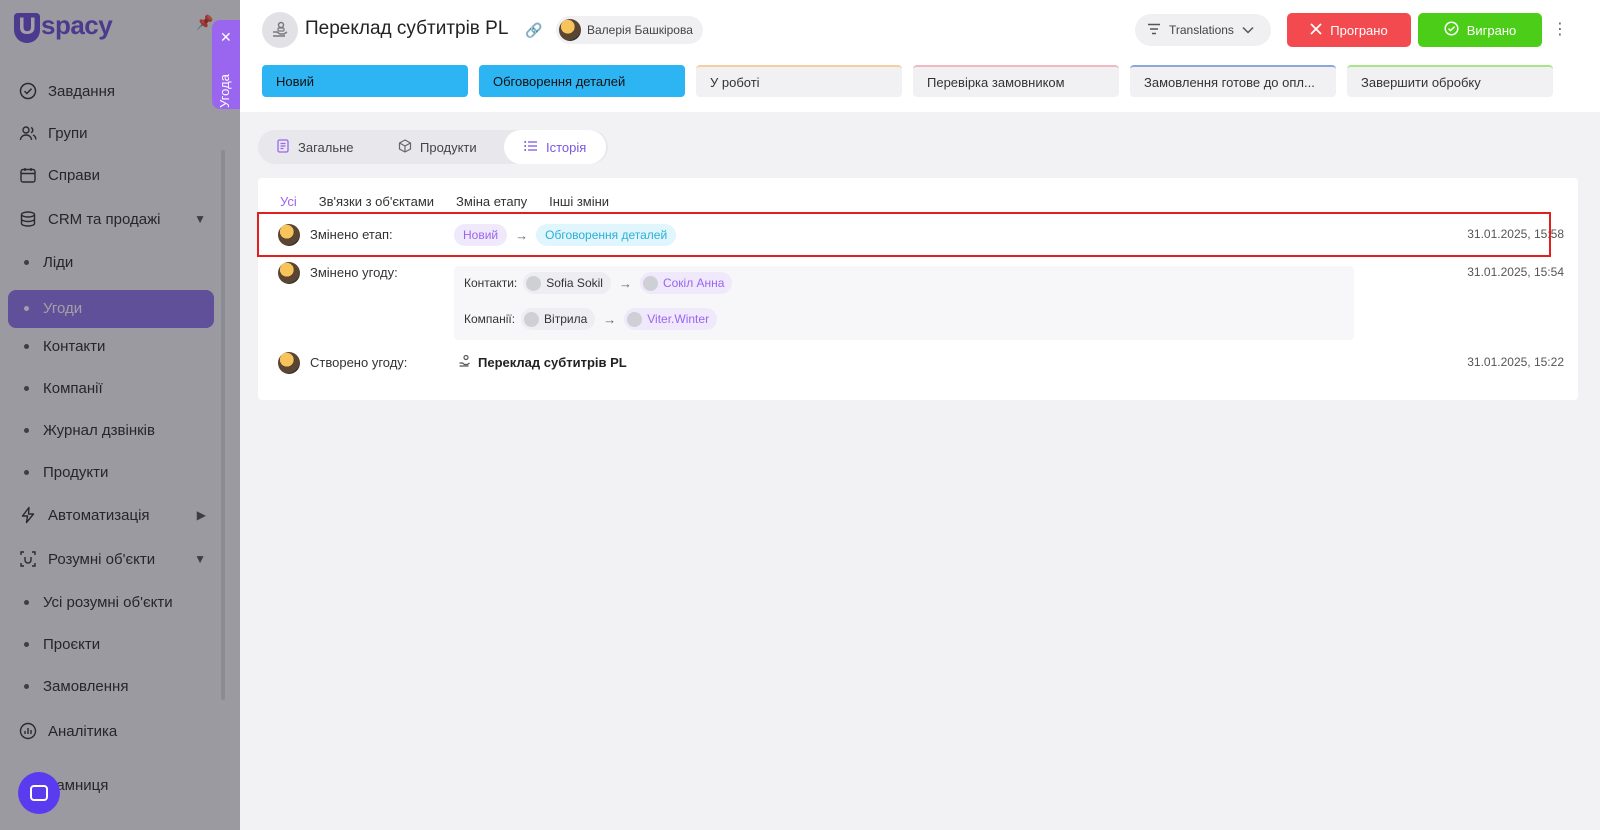  What do you see at coordinates (1203, 30) in the screenshot?
I see `pipeline-select: Translations` at bounding box center [1203, 30].